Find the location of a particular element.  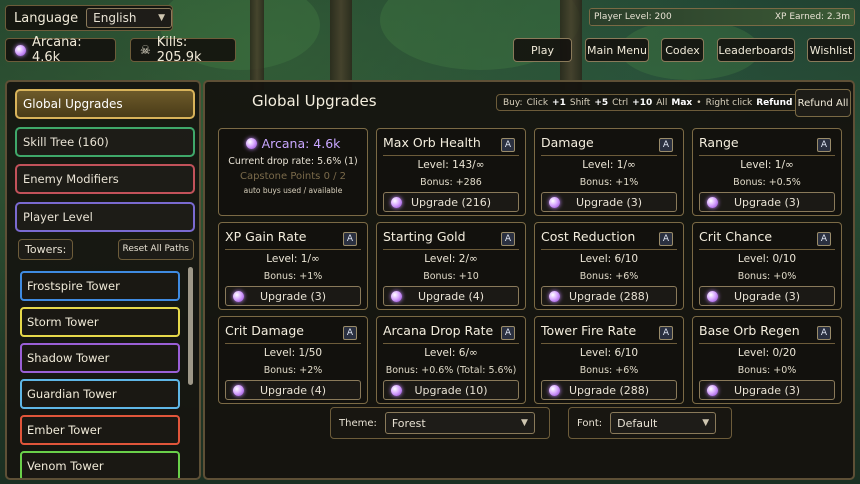

language-selector: Language English ▼ is located at coordinates (89, 18).